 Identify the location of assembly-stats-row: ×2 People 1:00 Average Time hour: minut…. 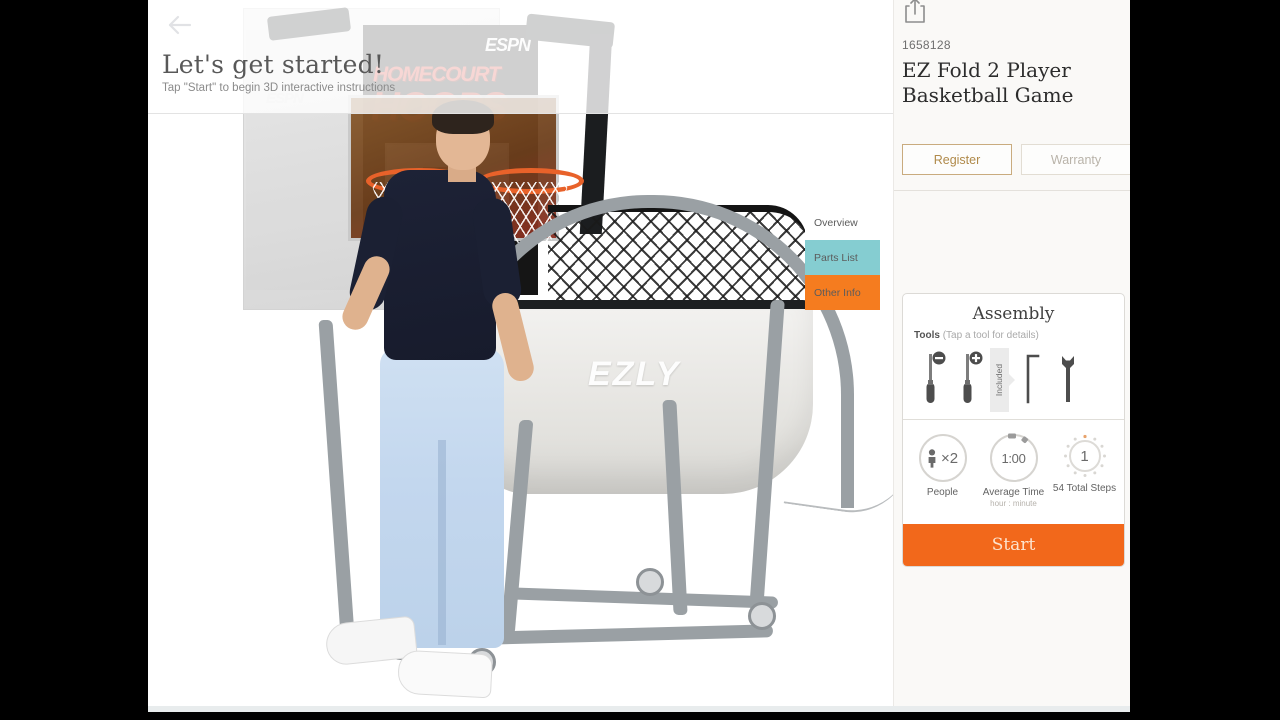
(1013, 472).